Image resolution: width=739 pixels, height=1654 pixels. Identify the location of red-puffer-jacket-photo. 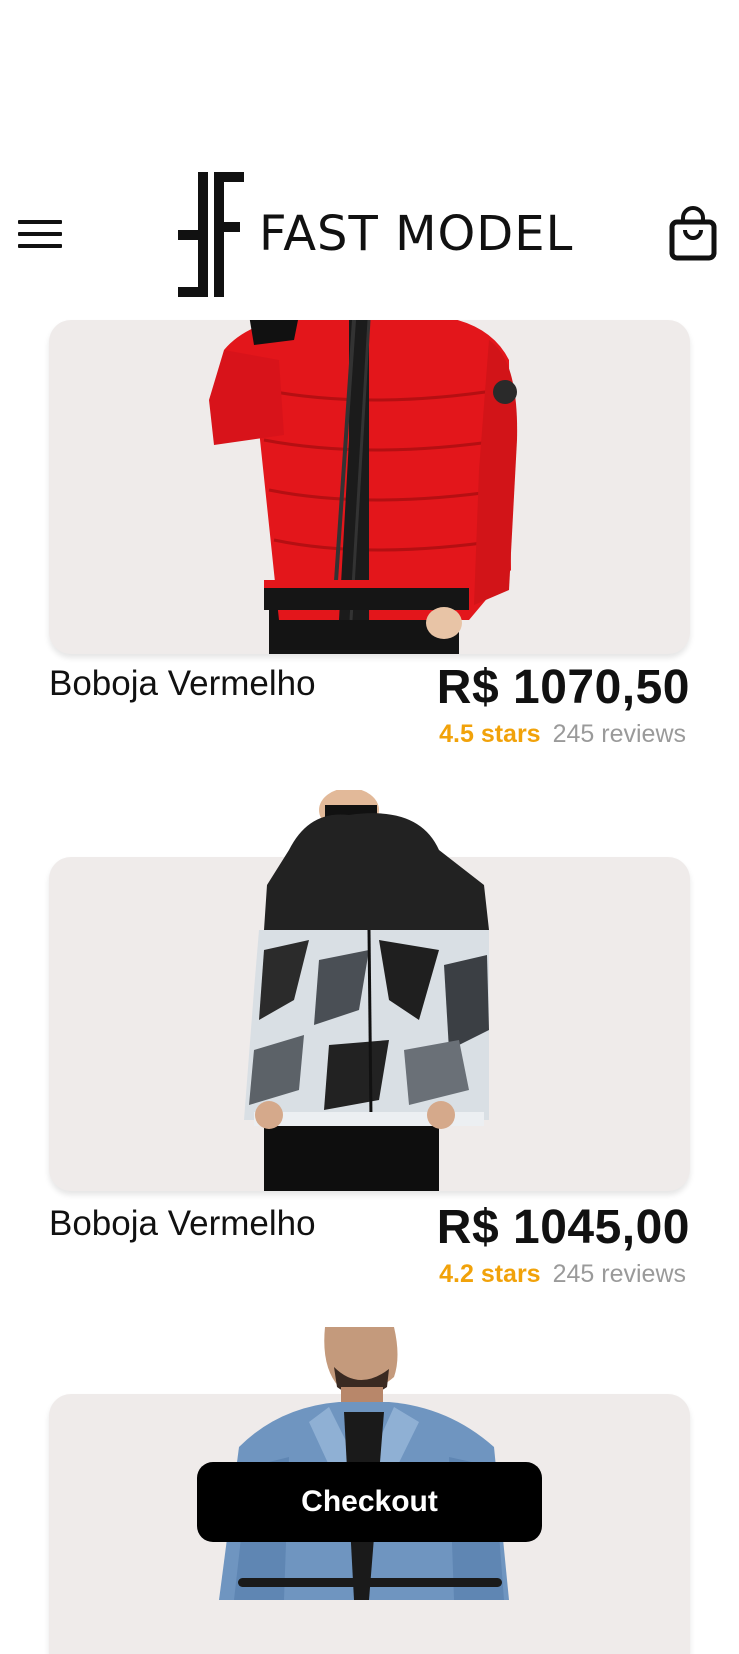
(363, 487).